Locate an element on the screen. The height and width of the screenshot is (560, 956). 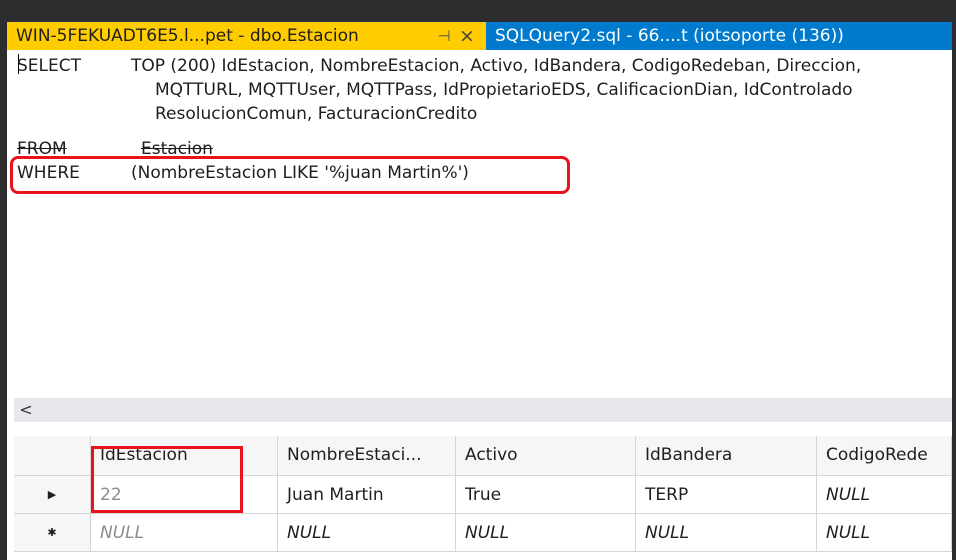
ide-frame-left is located at coordinates (3, 280).